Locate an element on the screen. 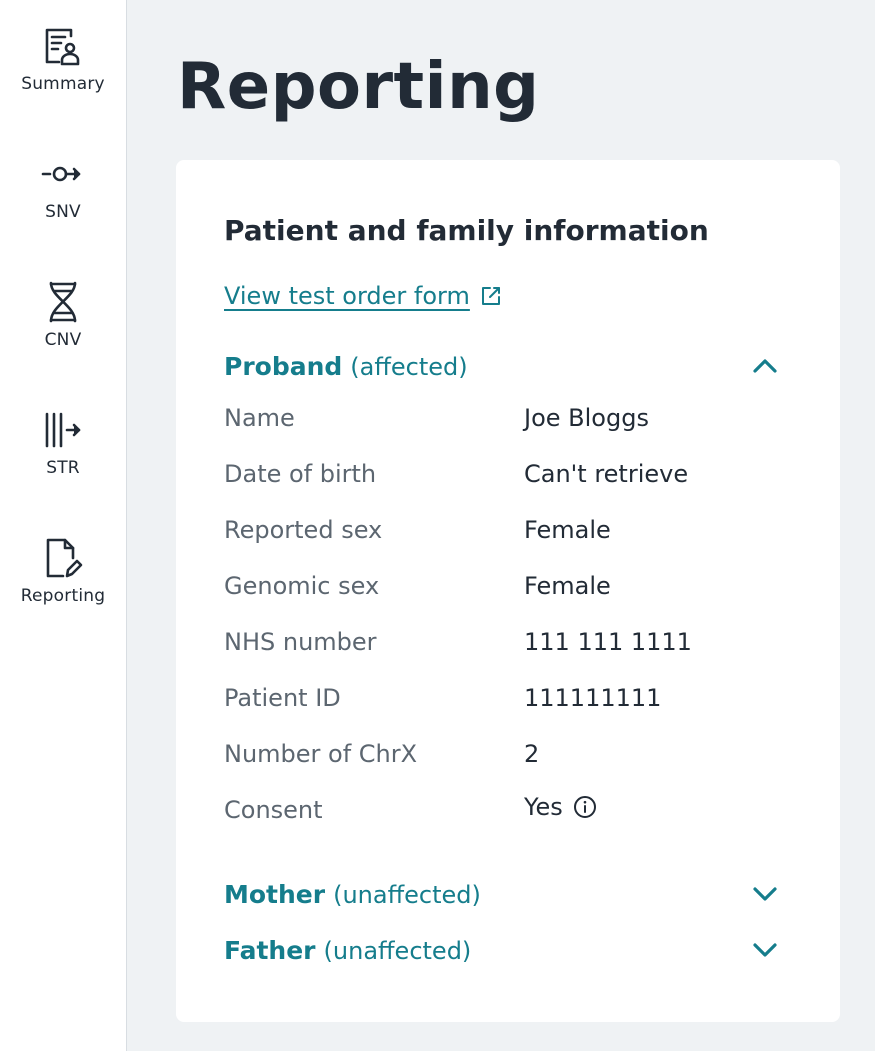 This screenshot has width=875, height=1051. info-icon is located at coordinates (585, 807).